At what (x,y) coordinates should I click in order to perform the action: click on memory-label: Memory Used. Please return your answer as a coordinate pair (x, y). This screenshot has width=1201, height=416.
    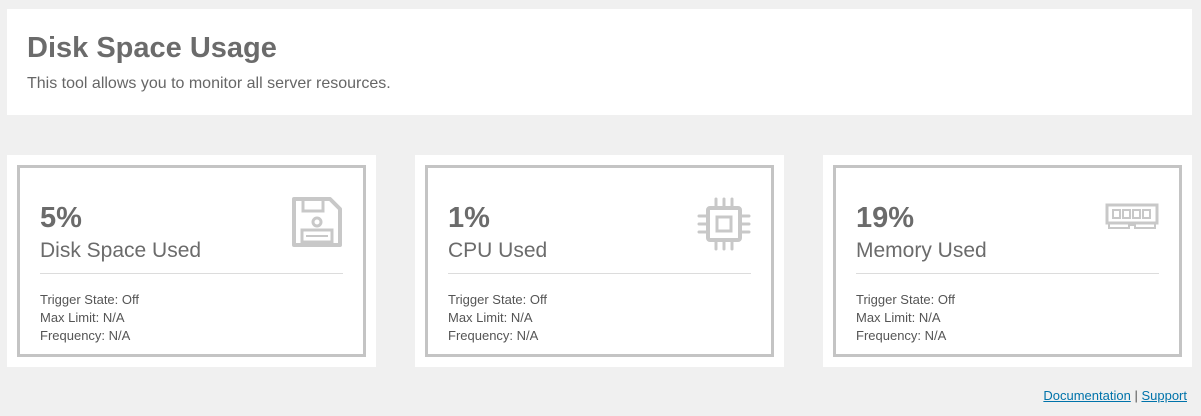
    Looking at the image, I should click on (921, 250).